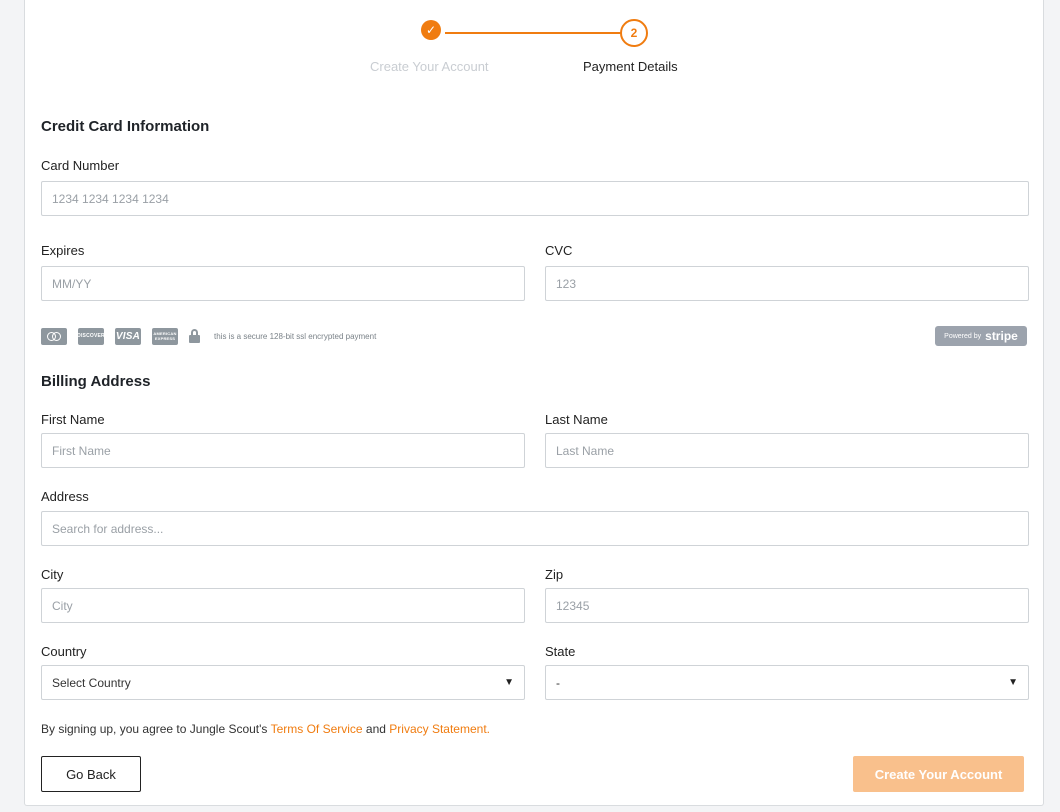  What do you see at coordinates (576, 419) in the screenshot?
I see `last-name-label: Last Name` at bounding box center [576, 419].